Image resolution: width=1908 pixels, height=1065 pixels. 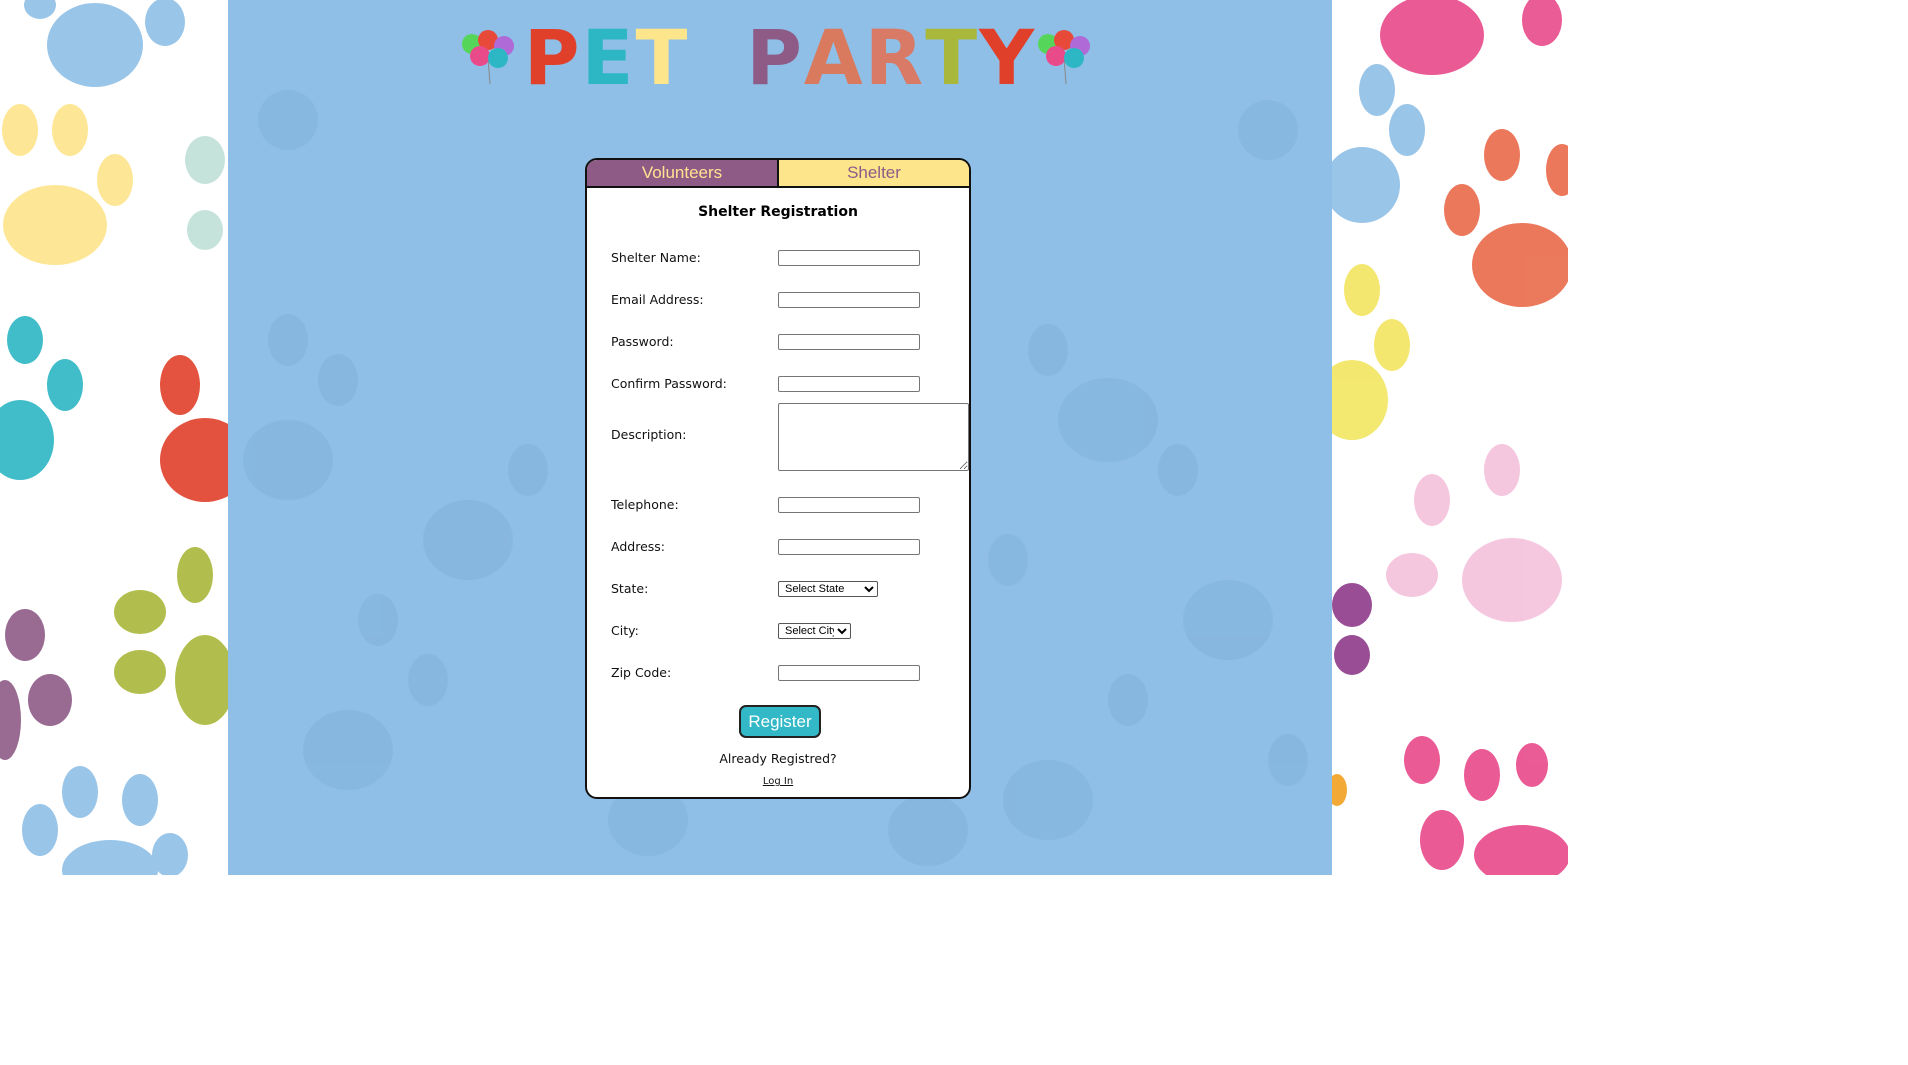 I want to click on logo-letter: R, so click(x=895, y=57).